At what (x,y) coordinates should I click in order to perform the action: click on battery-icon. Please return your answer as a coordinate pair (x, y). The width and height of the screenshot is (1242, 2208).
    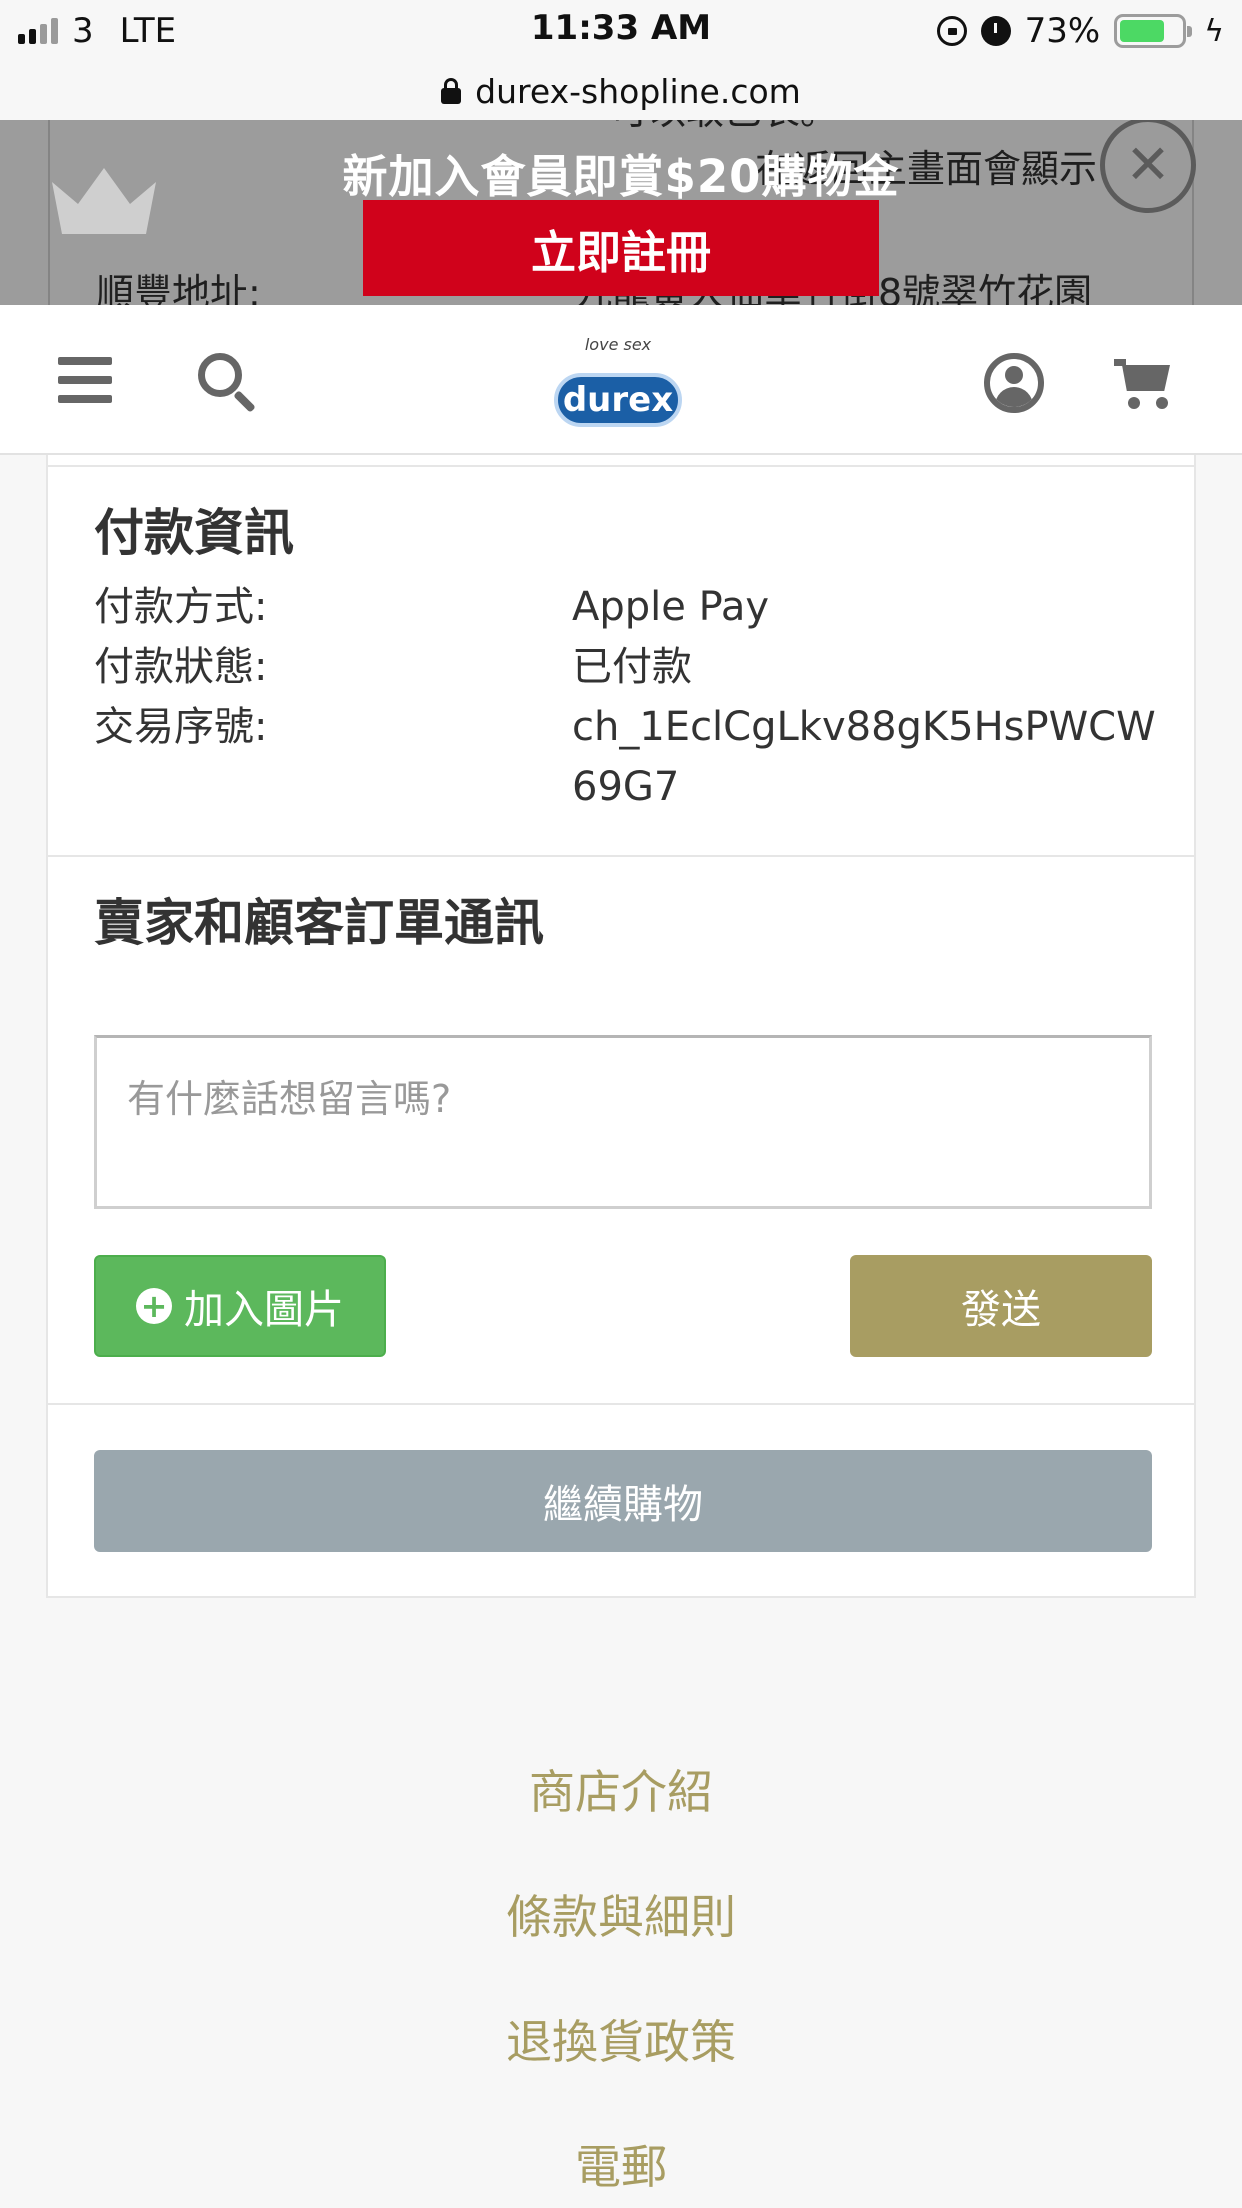
    Looking at the image, I should click on (1153, 31).